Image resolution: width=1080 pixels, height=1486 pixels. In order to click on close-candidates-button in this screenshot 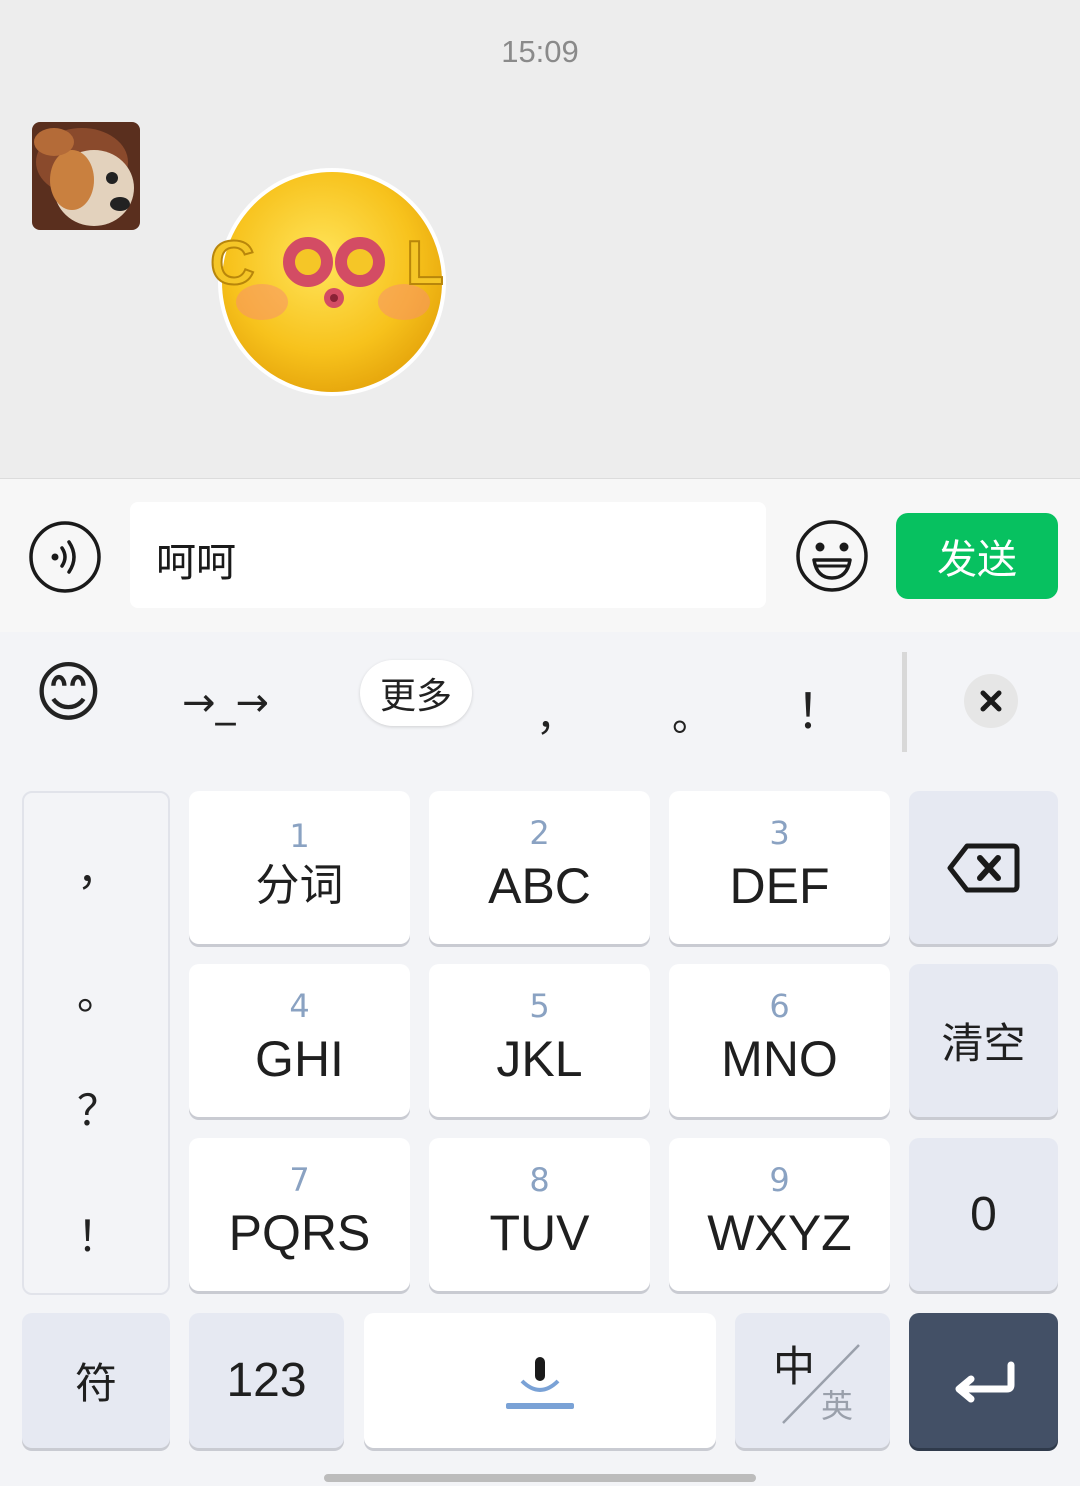, I will do `click(991, 701)`.